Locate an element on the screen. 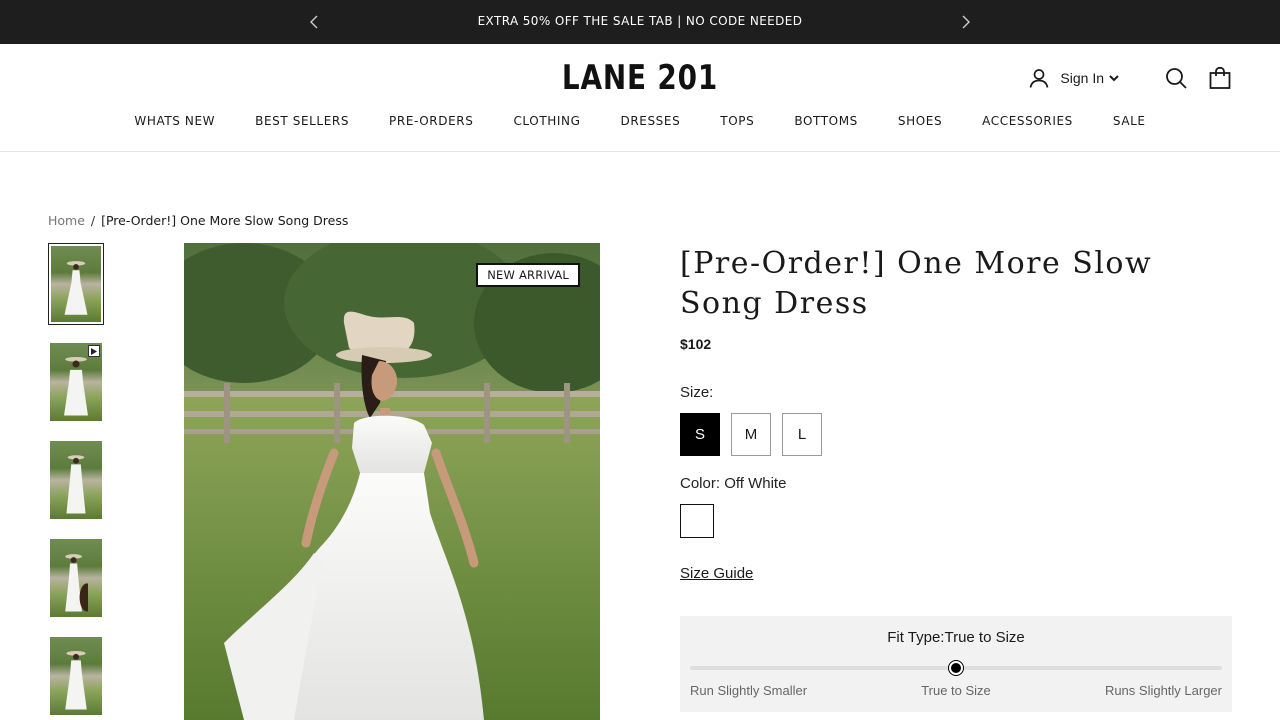 The image size is (1280, 720). breadcrumb-current: [Pre-Order!] One More Slow Song Dress is located at coordinates (225, 220).